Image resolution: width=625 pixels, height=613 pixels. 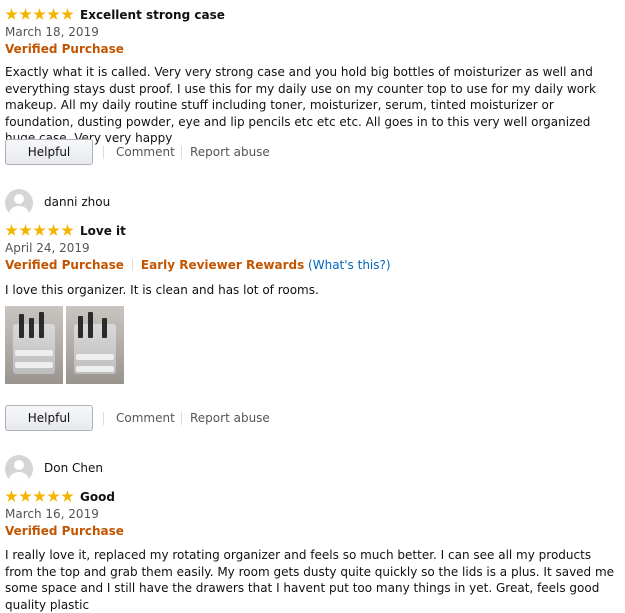 What do you see at coordinates (310, 470) in the screenshot?
I see `reviewer-profile: Don Chen` at bounding box center [310, 470].